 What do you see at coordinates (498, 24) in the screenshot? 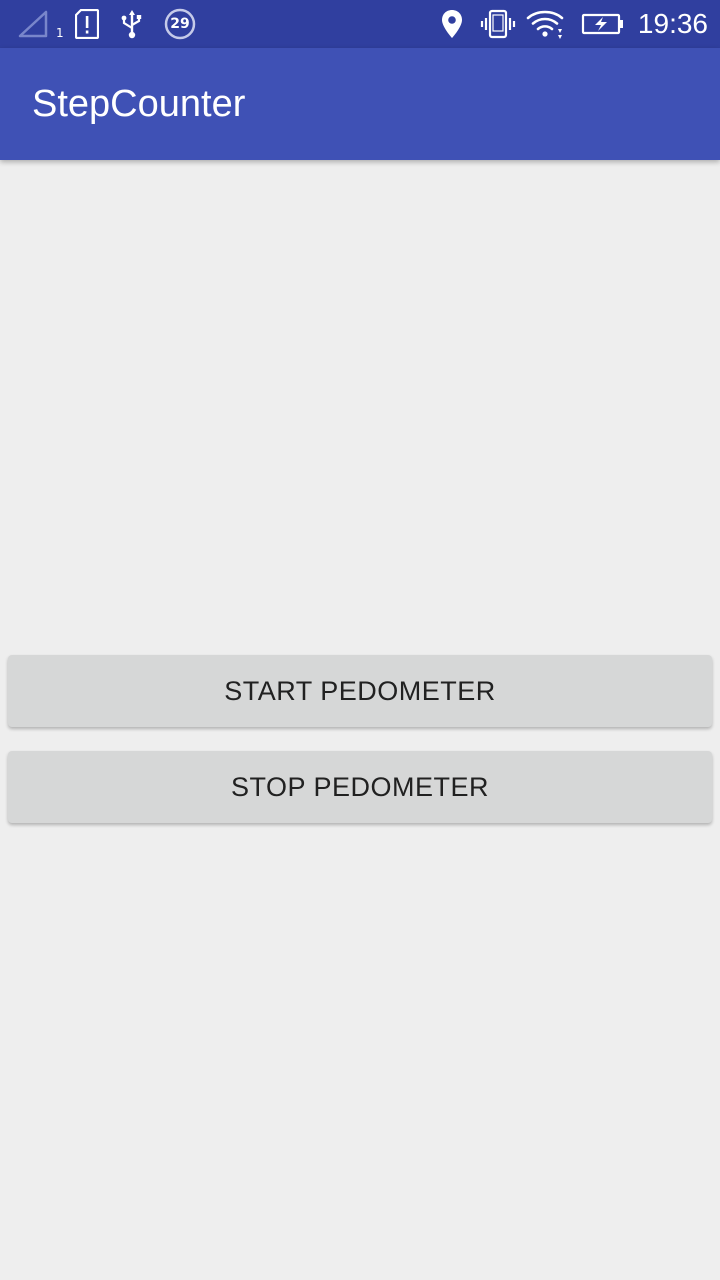
I see `vibrate-icon` at bounding box center [498, 24].